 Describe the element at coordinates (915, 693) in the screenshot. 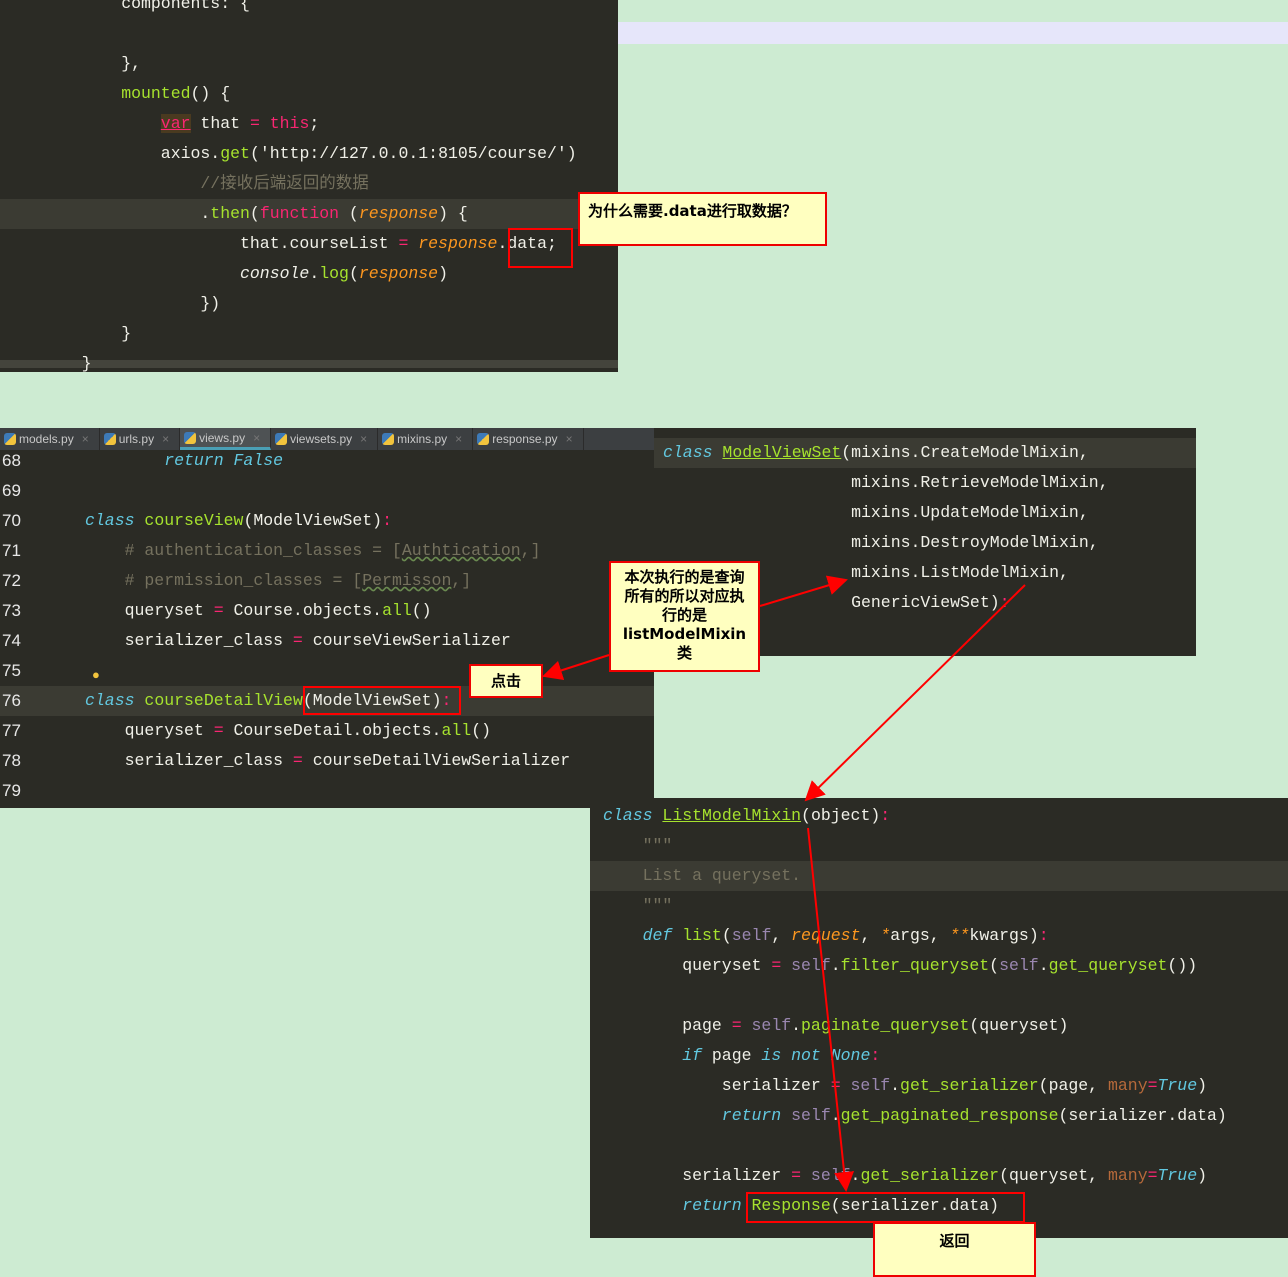

I see `arrow-to-class-def` at that location.